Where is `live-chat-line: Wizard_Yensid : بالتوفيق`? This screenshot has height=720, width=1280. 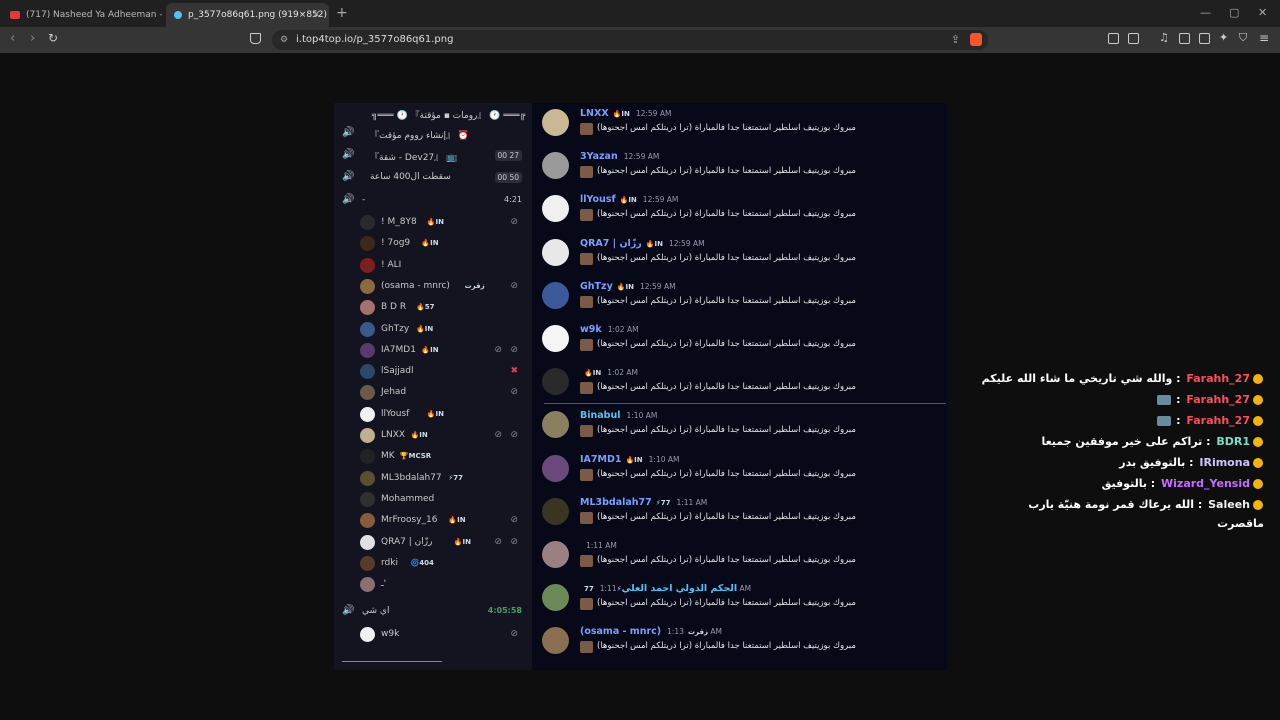 live-chat-line: Wizard_Yensid : بالتوفيق is located at coordinates (1183, 486).